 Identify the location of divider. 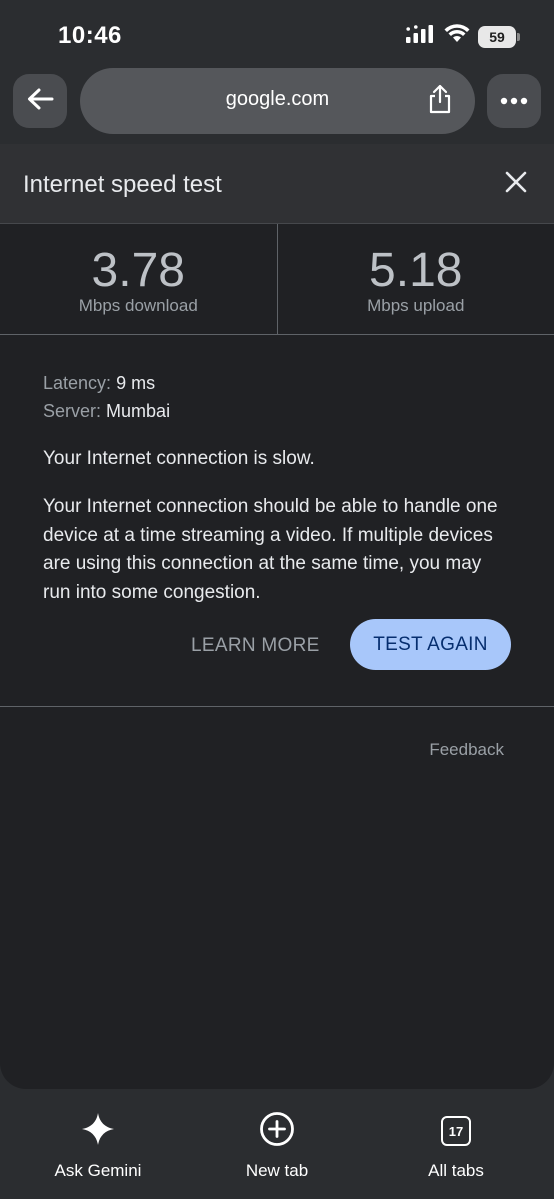
(277, 706).